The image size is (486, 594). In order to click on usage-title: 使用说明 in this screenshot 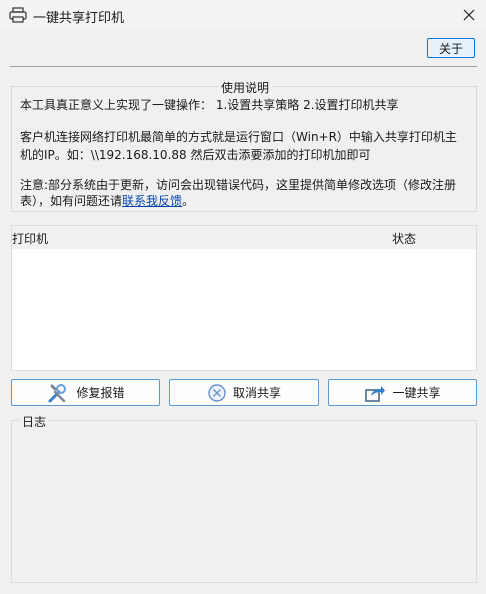, I will do `click(245, 87)`.